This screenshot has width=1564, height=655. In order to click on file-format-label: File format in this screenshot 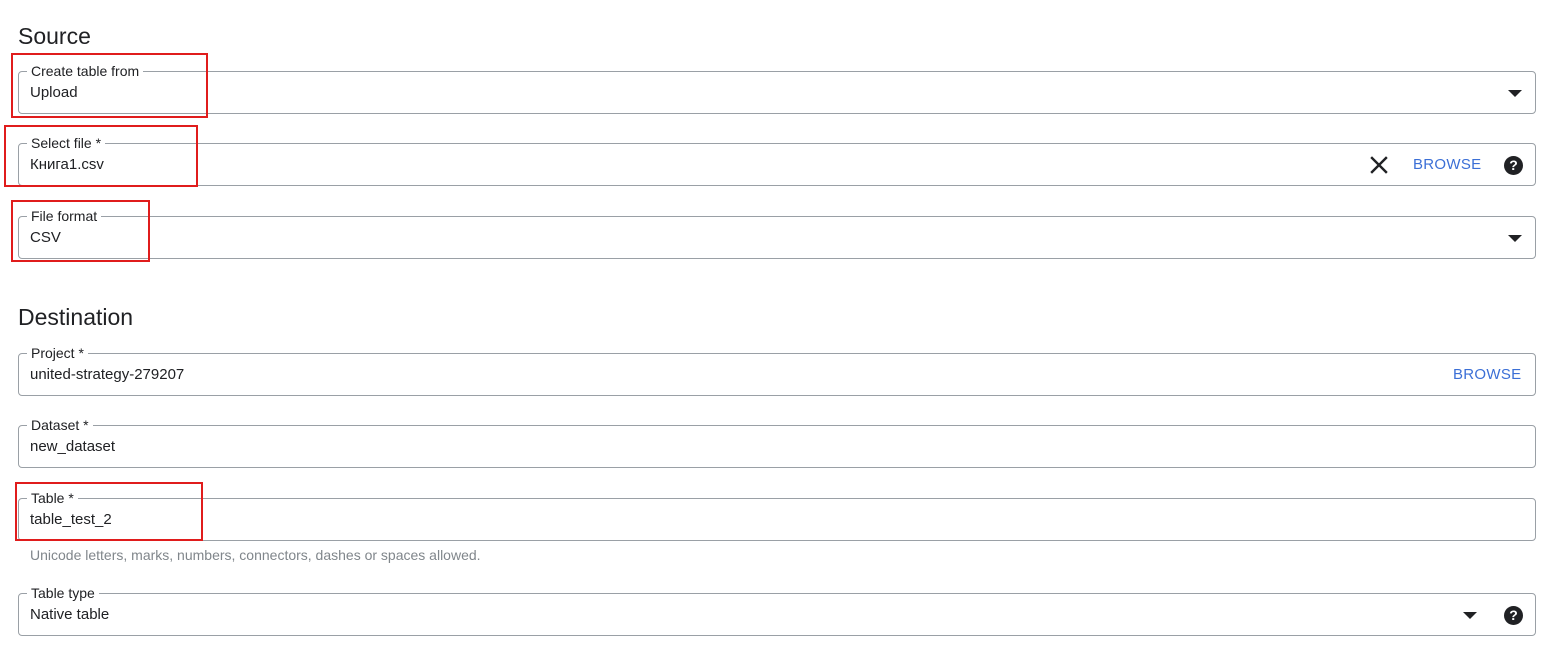, I will do `click(64, 216)`.